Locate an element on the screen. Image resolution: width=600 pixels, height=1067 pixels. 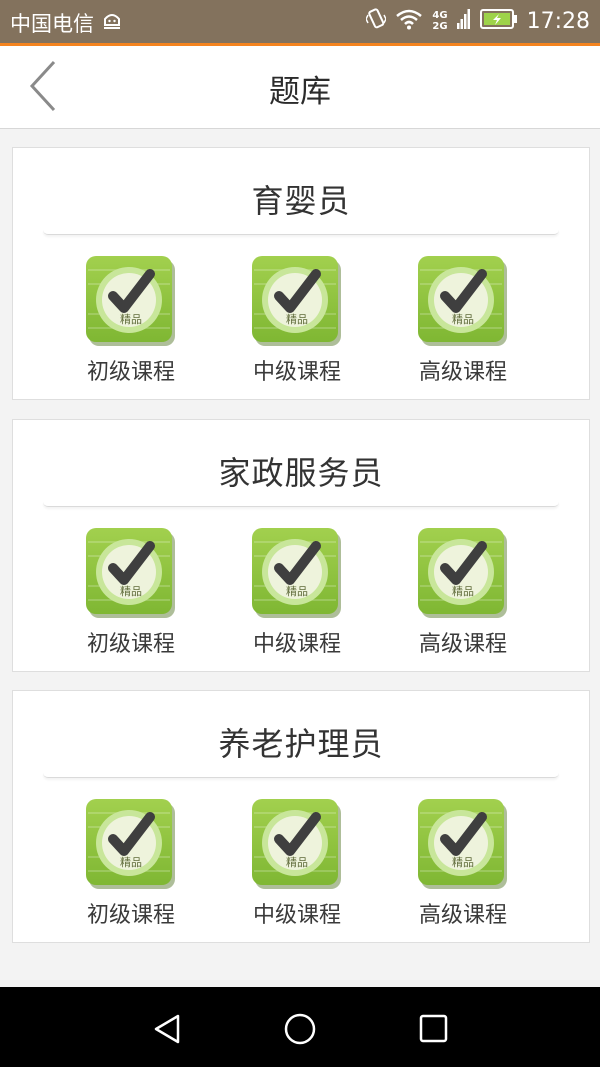
triangle-back-icon is located at coordinates (167, 1029).